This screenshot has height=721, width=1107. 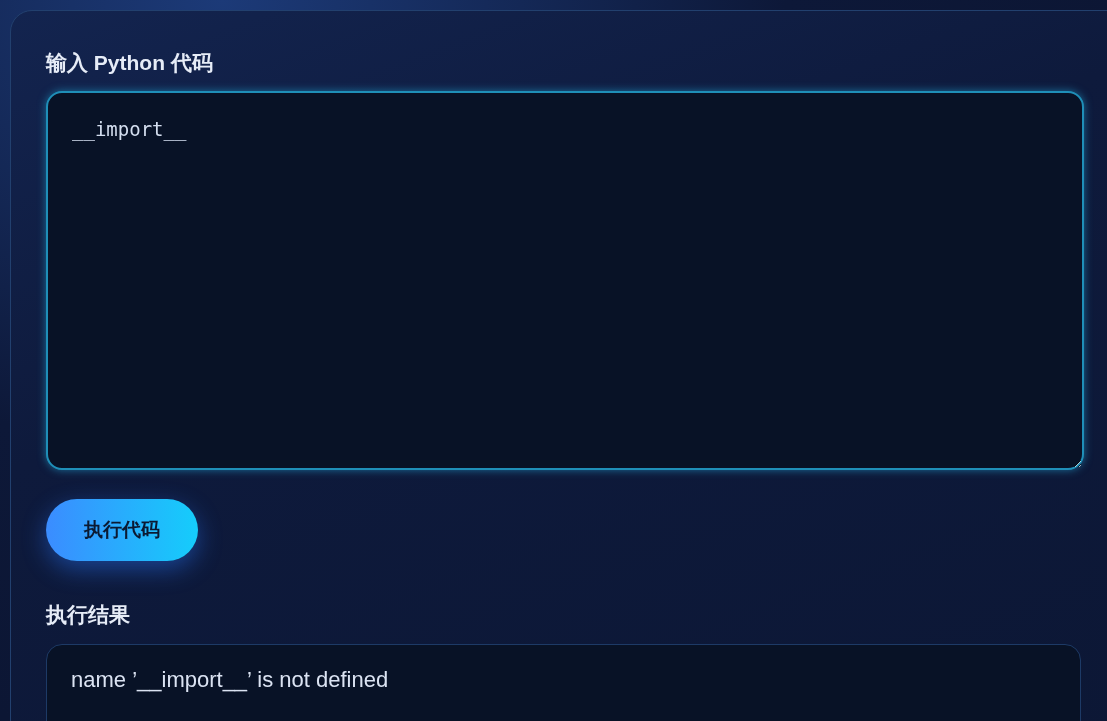 I want to click on run-code-button: 执行代码, so click(x=122, y=530).